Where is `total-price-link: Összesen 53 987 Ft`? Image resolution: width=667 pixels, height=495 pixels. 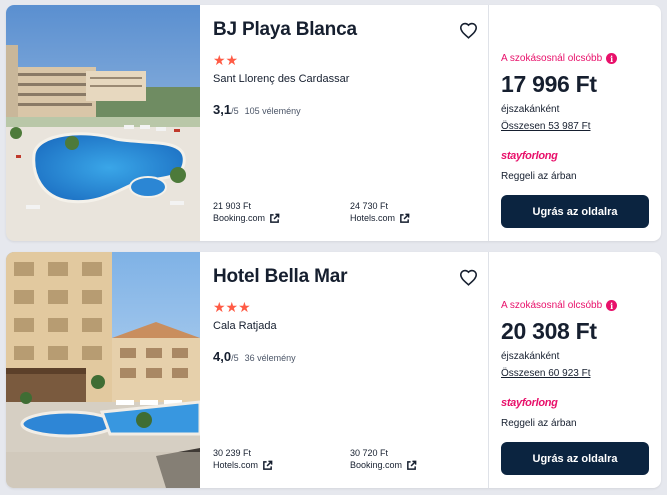
total-price-link: Összesen 53 987 Ft is located at coordinates (546, 126).